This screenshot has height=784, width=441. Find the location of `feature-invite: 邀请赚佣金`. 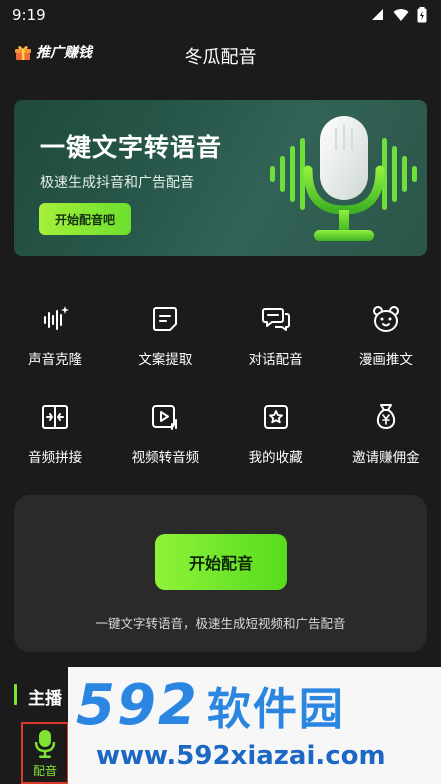

feature-invite: 邀请赚佣金 is located at coordinates (386, 443).